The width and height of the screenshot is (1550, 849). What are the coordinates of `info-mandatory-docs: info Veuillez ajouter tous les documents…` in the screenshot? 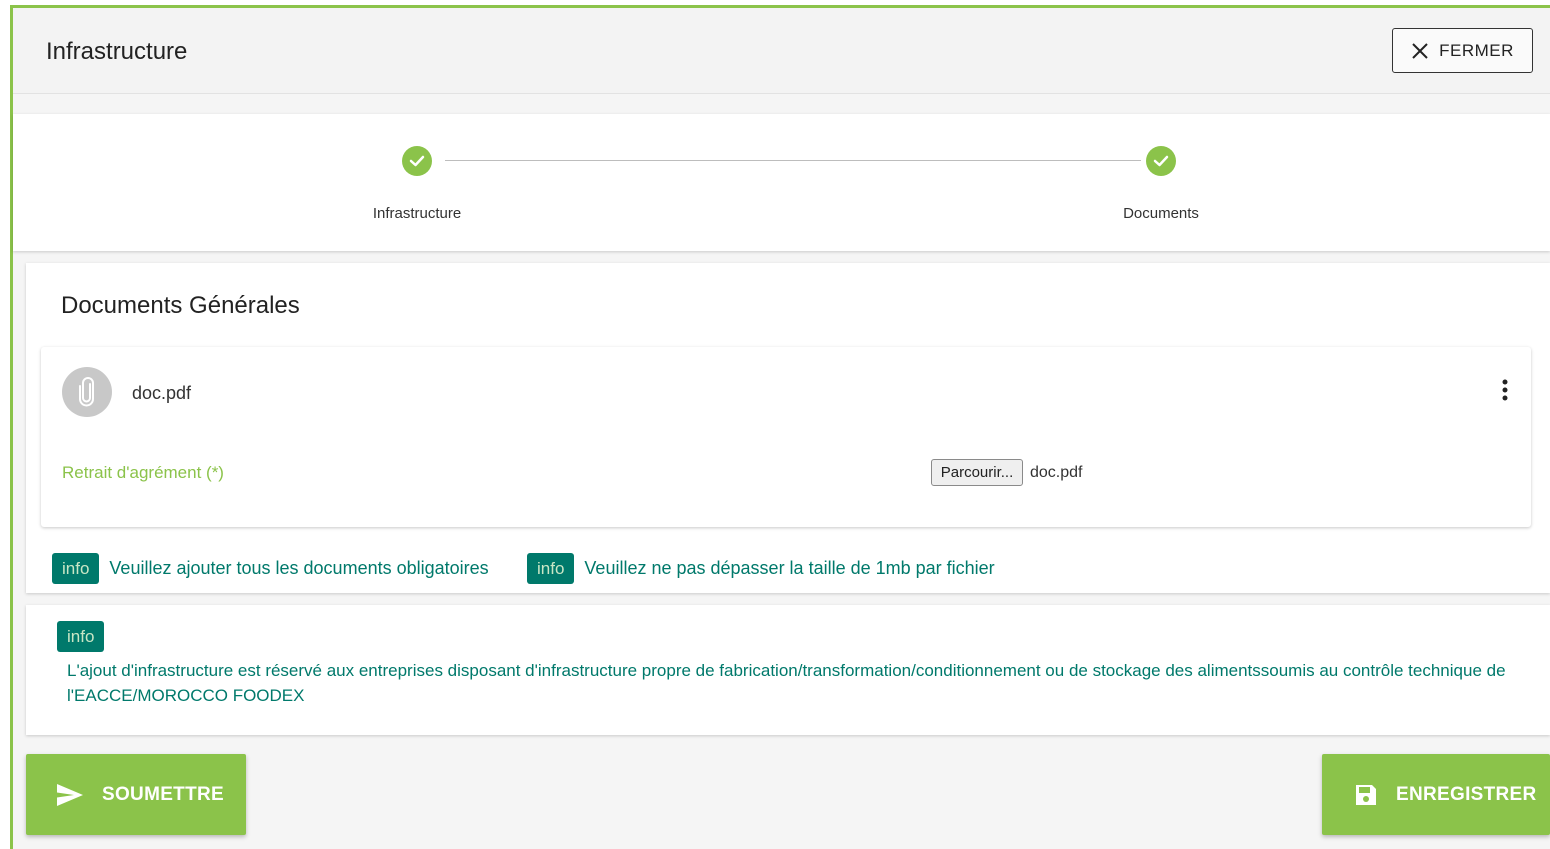 It's located at (270, 568).